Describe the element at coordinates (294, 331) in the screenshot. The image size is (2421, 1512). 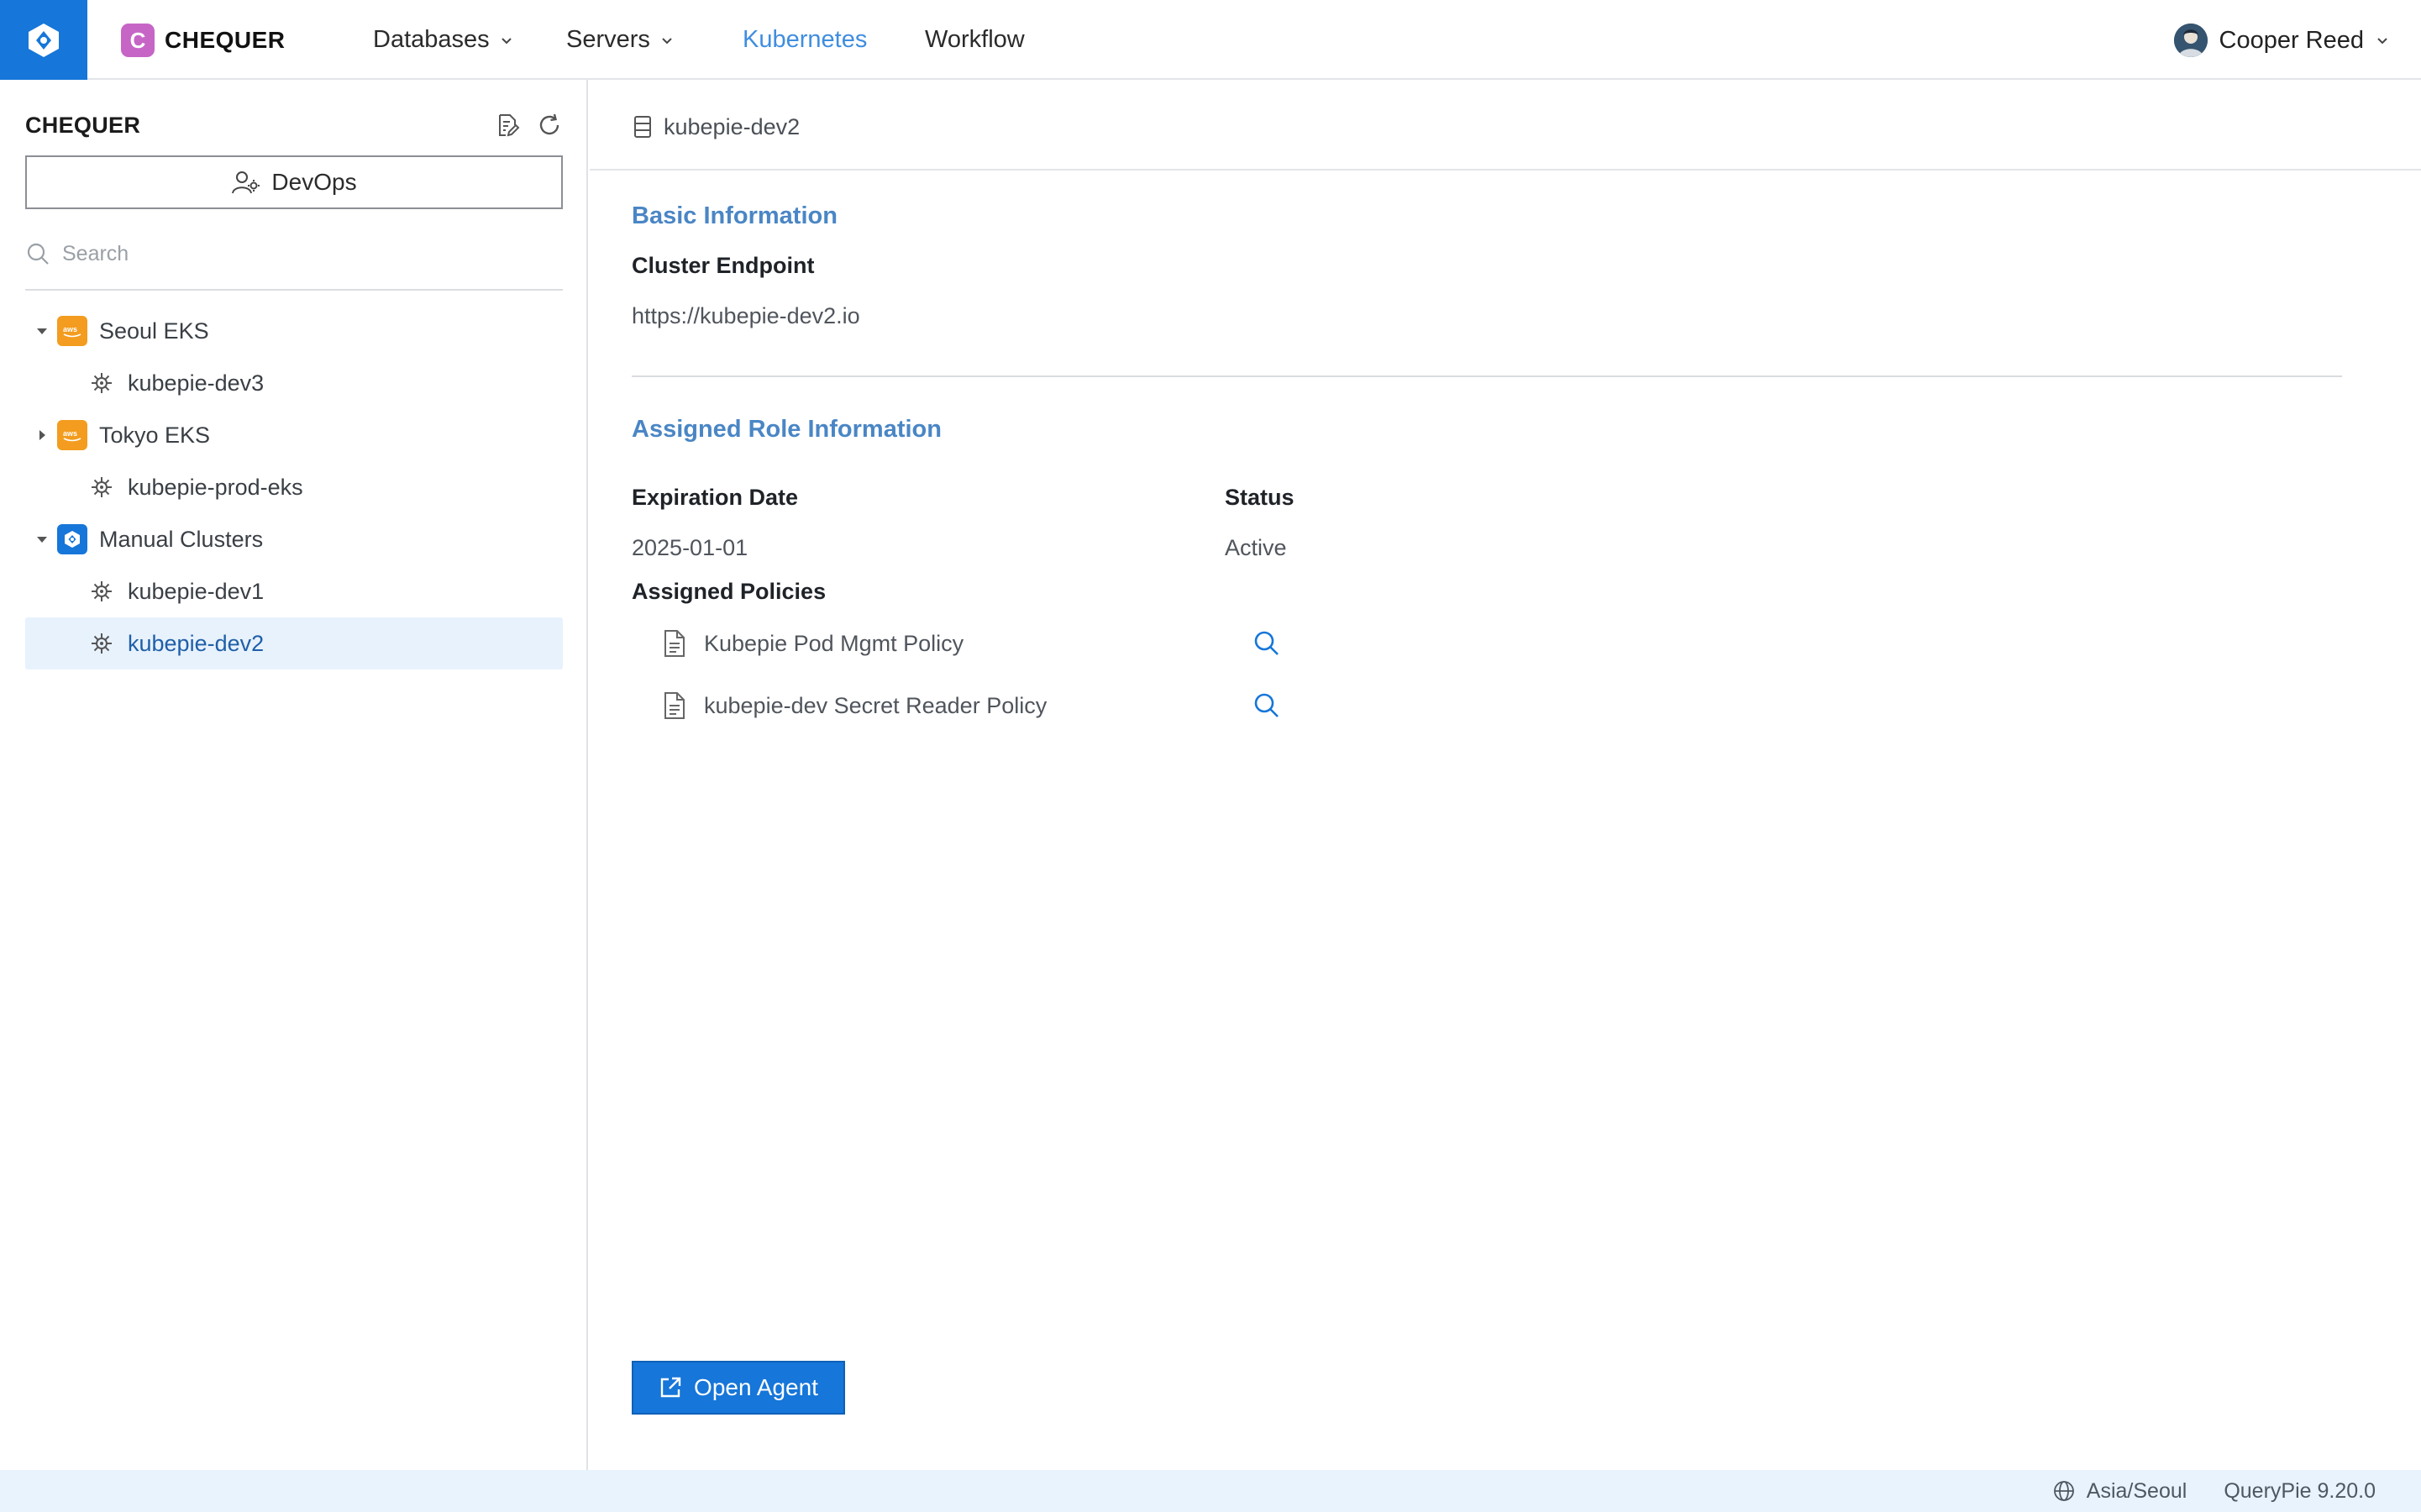
I see `tree-group-seoul-eks: aws Seoul EKS` at that location.